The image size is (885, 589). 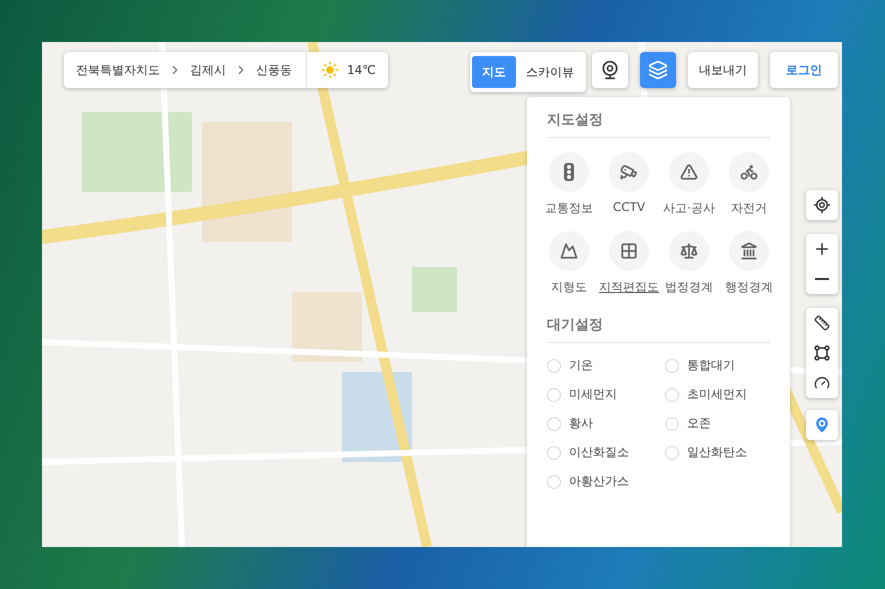 What do you see at coordinates (658, 327) in the screenshot?
I see `section-title: 대기설정` at bounding box center [658, 327].